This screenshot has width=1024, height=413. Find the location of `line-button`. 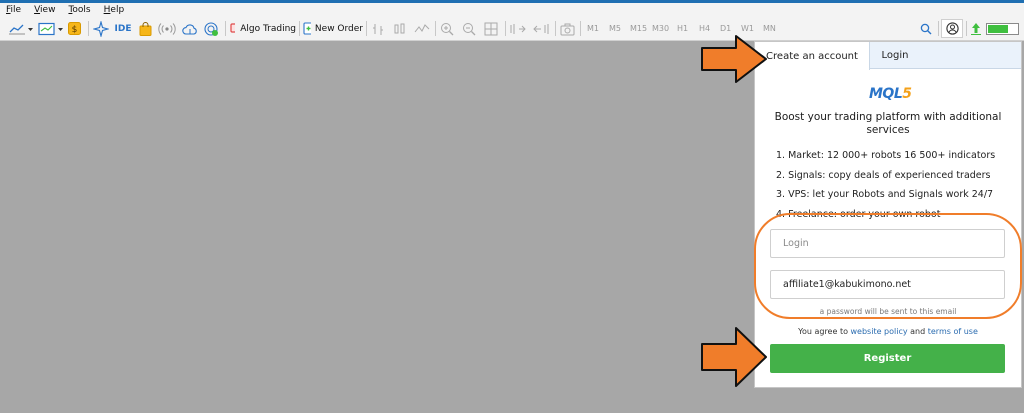

line-button is located at coordinates (422, 28).